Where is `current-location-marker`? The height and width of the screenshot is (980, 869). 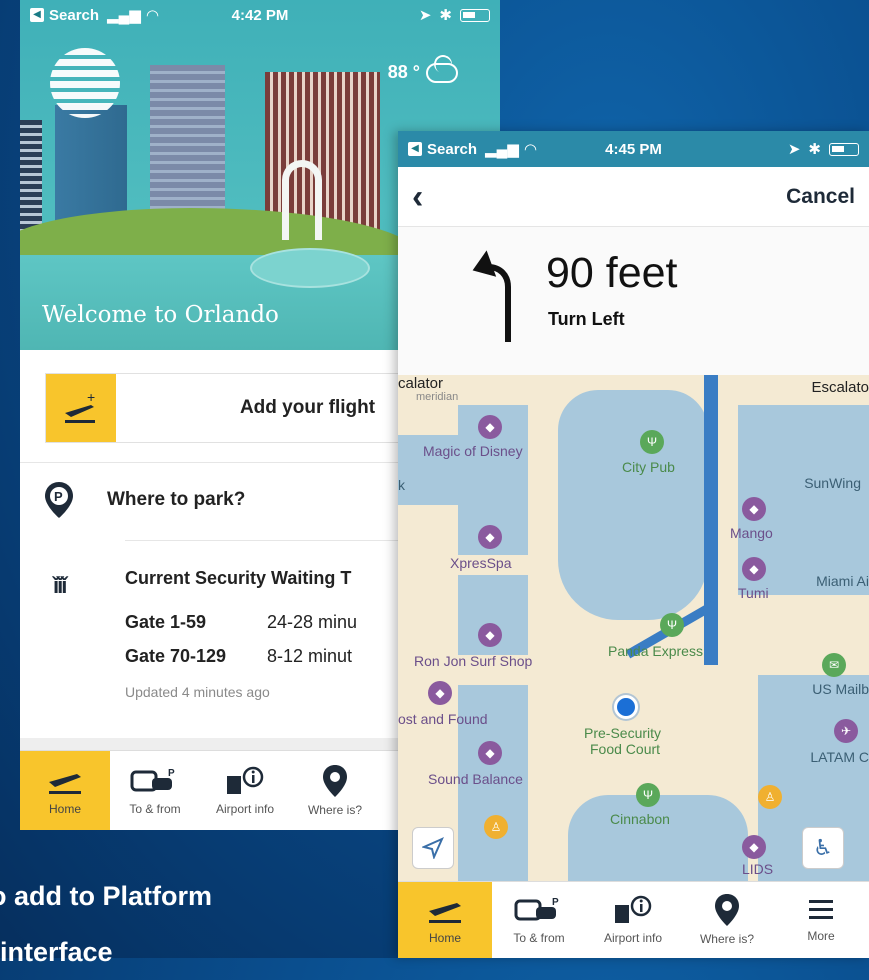 current-location-marker is located at coordinates (626, 707).